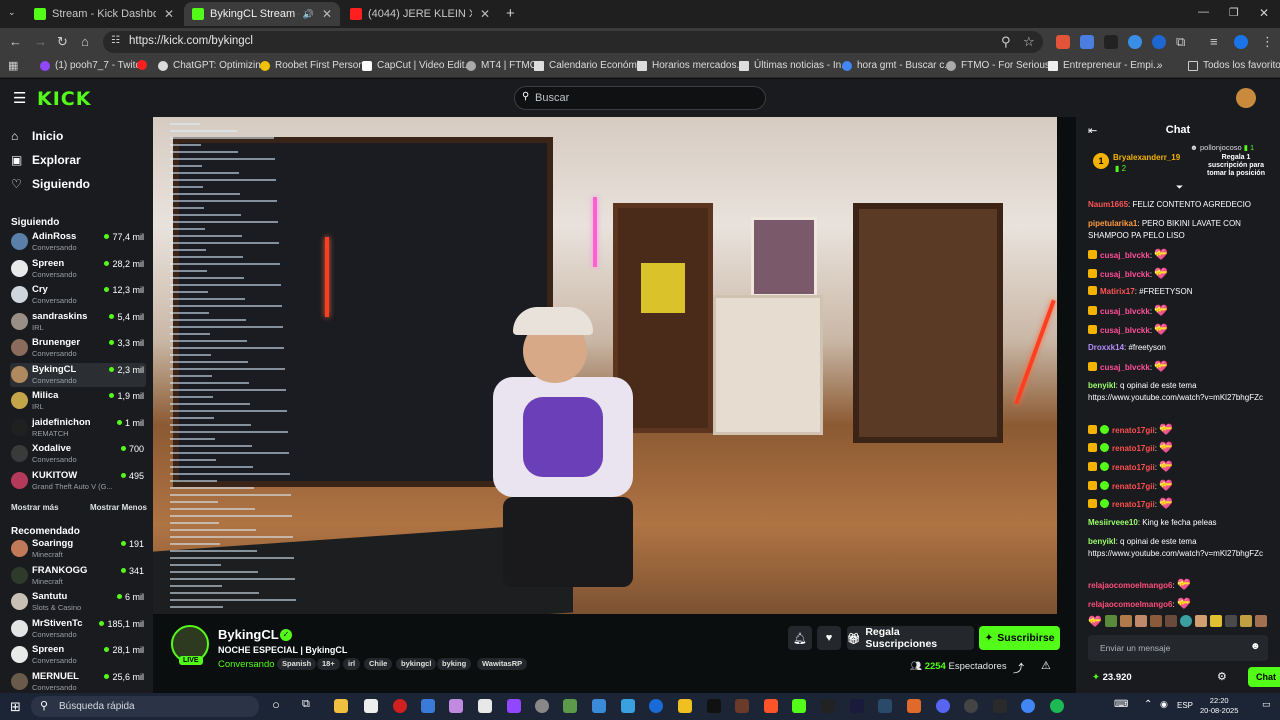 The height and width of the screenshot is (720, 1280). Describe the element at coordinates (971, 706) in the screenshot. I see `obs-icon` at that location.